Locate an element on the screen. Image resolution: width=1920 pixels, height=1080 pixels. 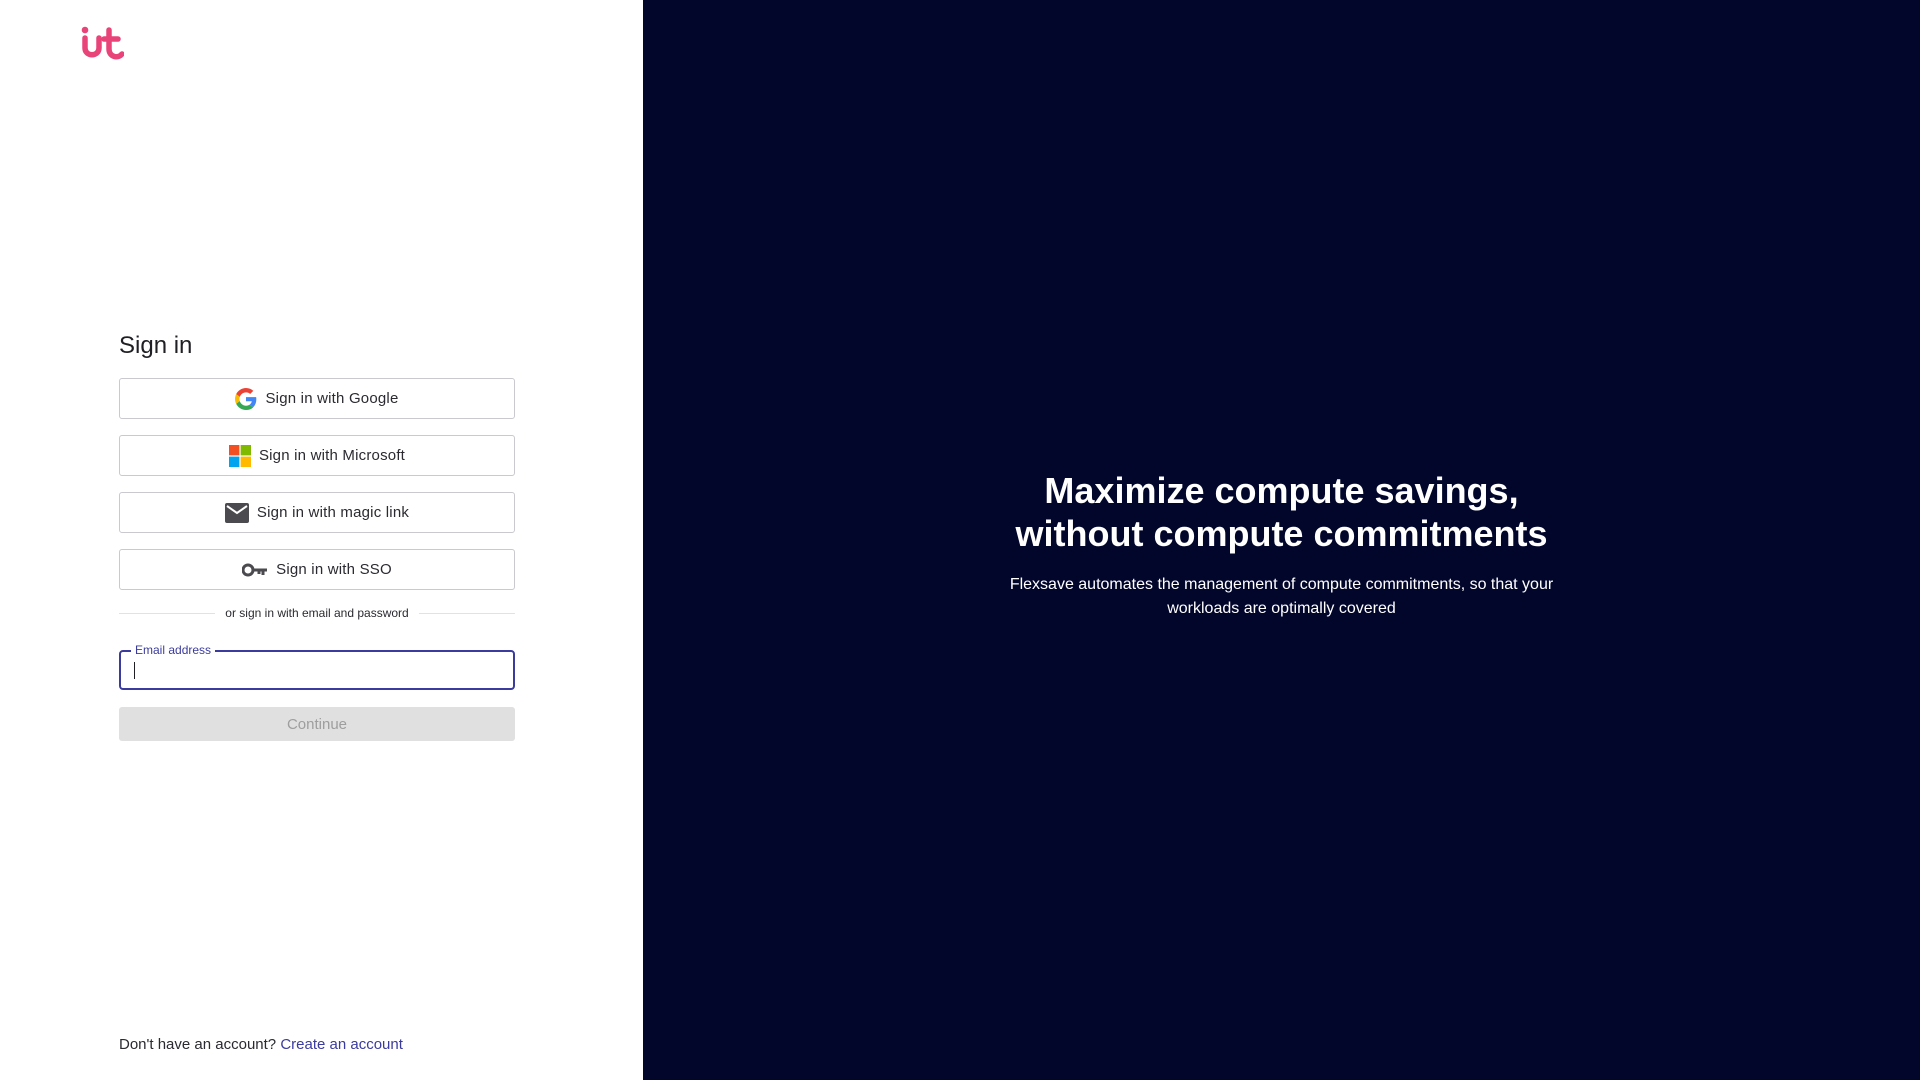
brand-logo is located at coordinates (102, 44).